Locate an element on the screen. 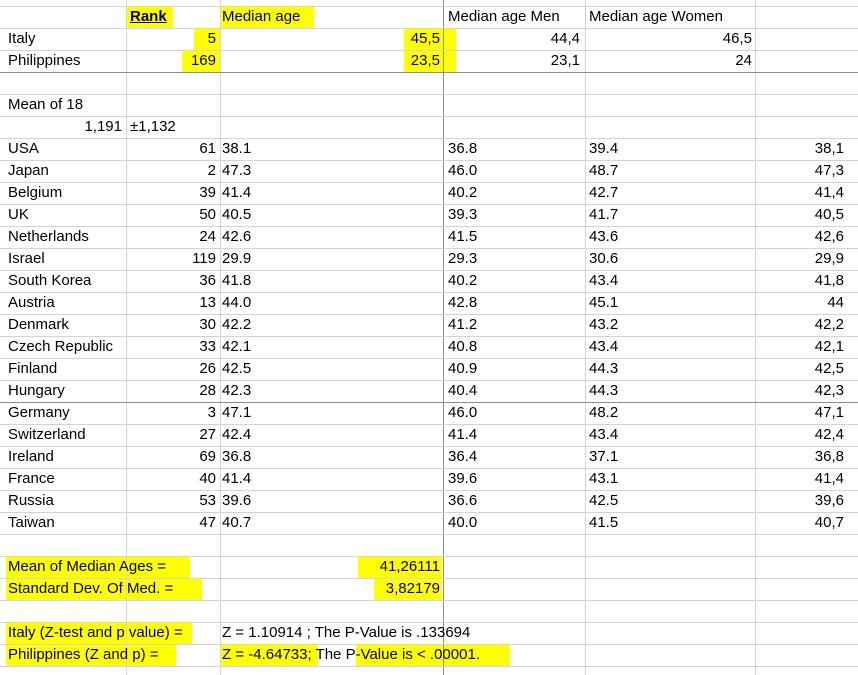 The height and width of the screenshot is (675, 858). sd-median-value: 3,82179 is located at coordinates (331, 589).